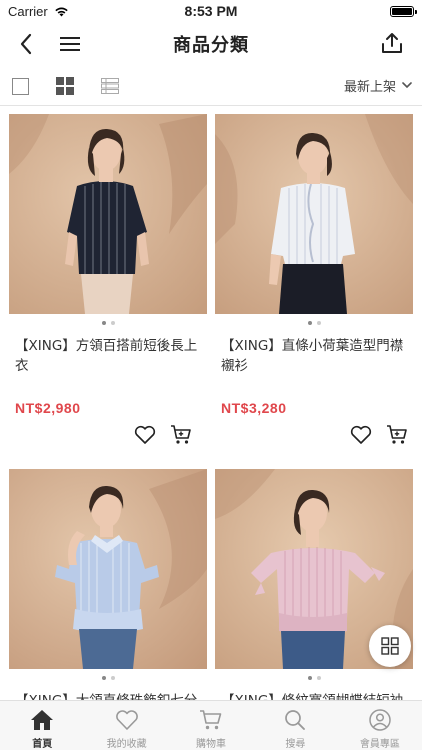  I want to click on tab-label: 會員專區, so click(379, 744).